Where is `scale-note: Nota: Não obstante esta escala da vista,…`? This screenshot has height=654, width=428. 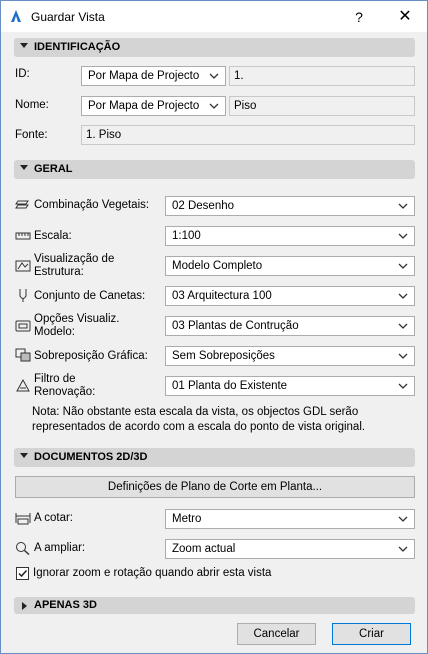
scale-note: Nota: Não obstante esta escala da vista,… is located at coordinates (222, 420).